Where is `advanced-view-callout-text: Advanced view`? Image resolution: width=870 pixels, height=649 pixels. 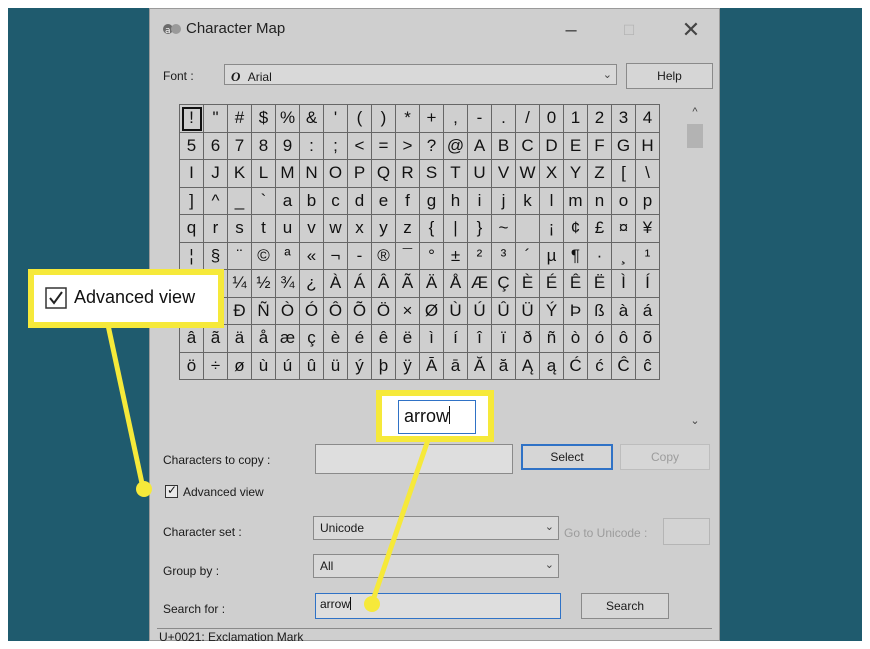 advanced-view-callout-text: Advanced view is located at coordinates (135, 297).